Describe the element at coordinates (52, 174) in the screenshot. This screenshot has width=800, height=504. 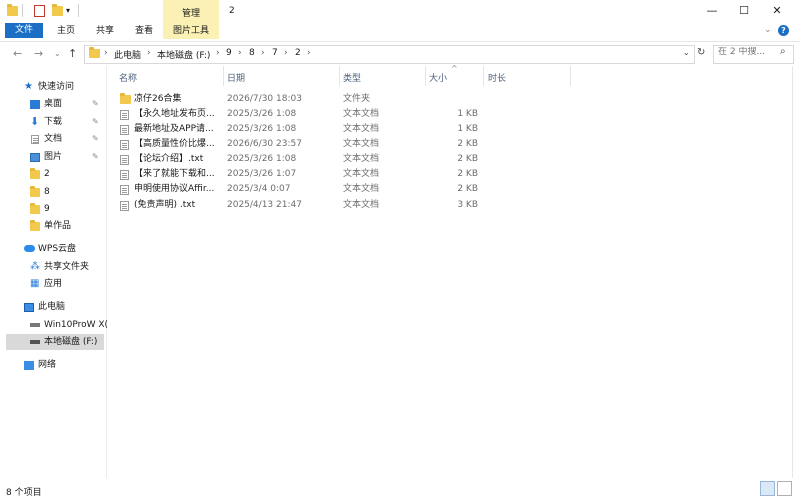
I see `sidebar-item-folder-2: 2` at that location.